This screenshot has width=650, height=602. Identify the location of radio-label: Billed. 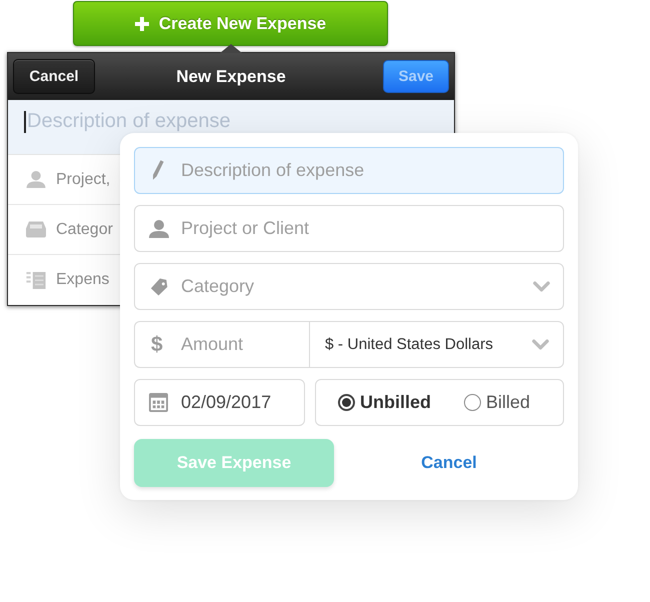
(508, 402).